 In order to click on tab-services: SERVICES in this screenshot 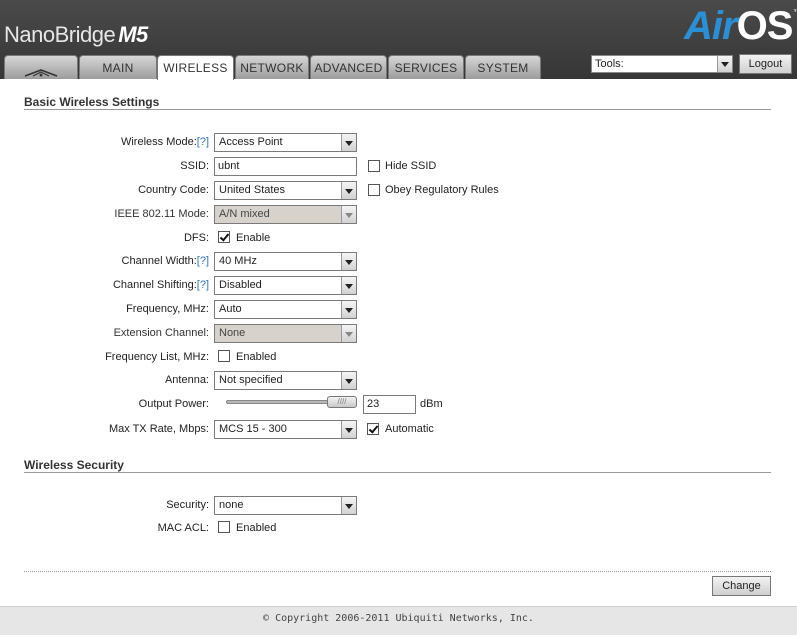, I will do `click(426, 67)`.